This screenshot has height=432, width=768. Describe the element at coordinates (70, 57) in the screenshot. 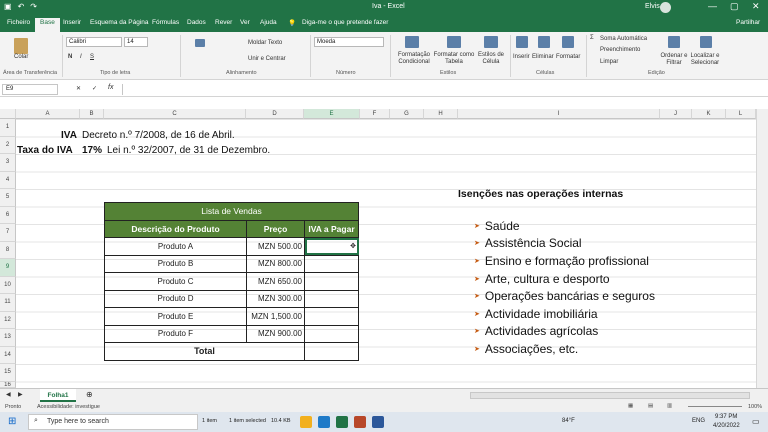

I see `bold-icon: N` at that location.